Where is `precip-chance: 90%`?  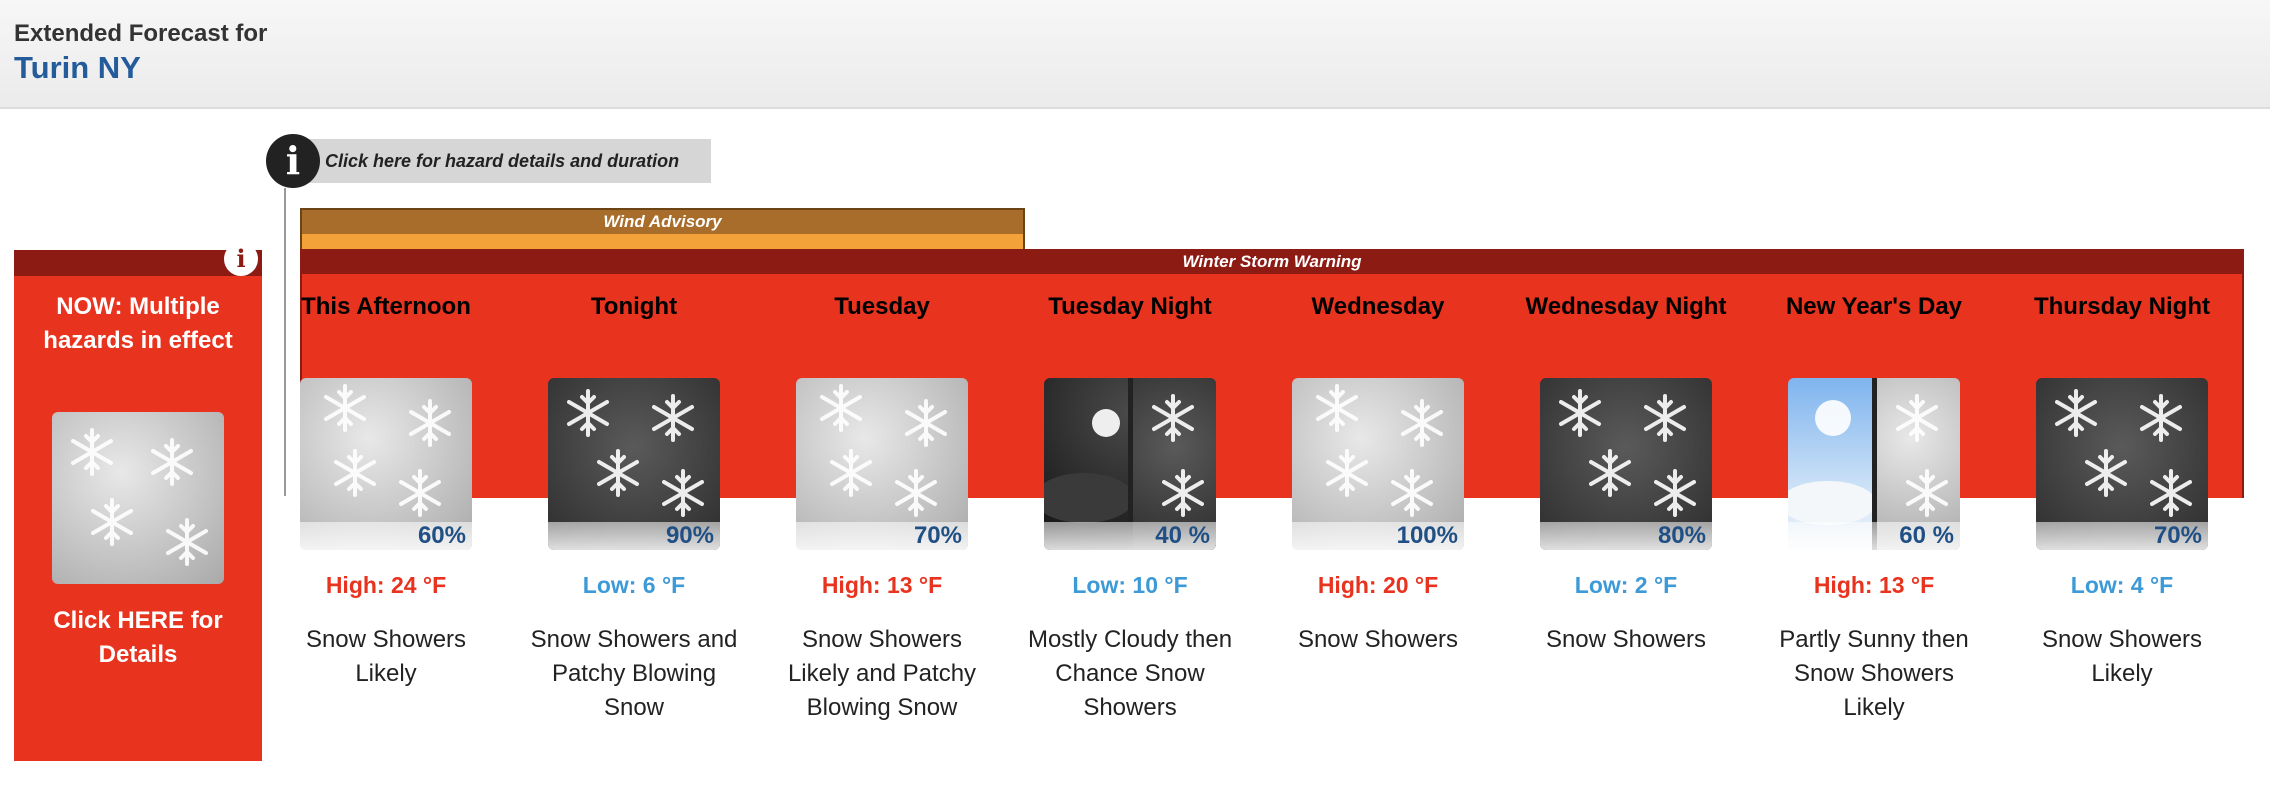
precip-chance: 90% is located at coordinates (634, 536).